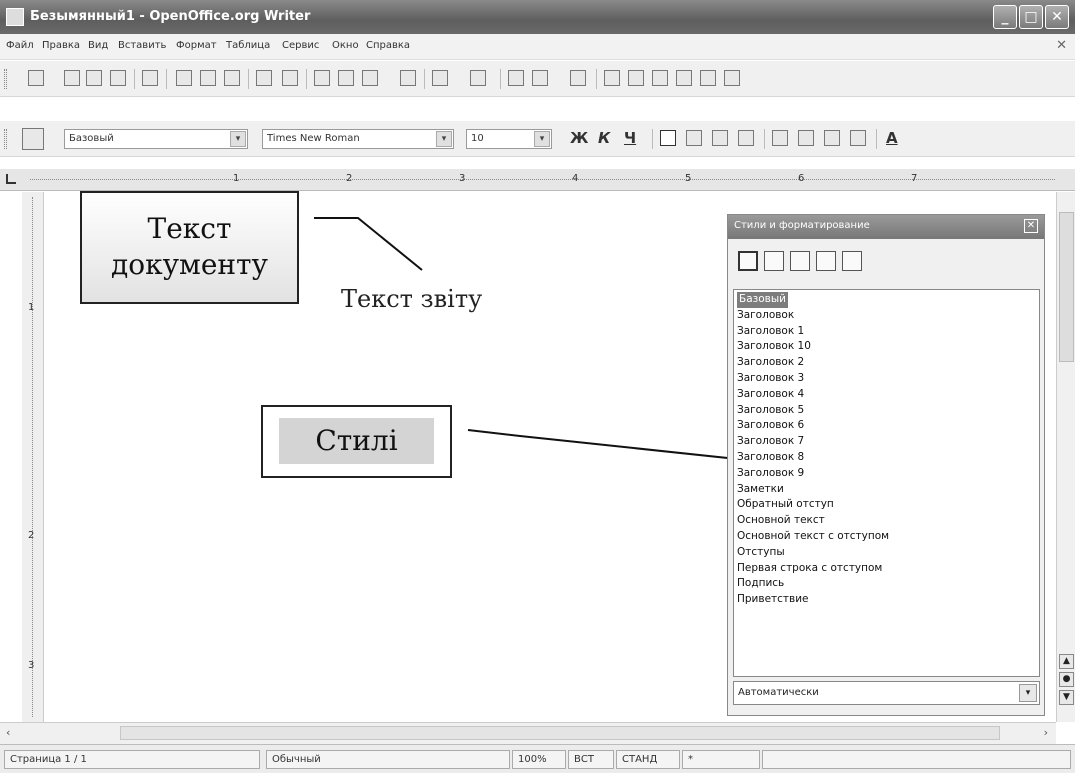 The height and width of the screenshot is (773, 1075). Describe the element at coordinates (98, 45) in the screenshot. I see `menu-view: Вид` at that location.